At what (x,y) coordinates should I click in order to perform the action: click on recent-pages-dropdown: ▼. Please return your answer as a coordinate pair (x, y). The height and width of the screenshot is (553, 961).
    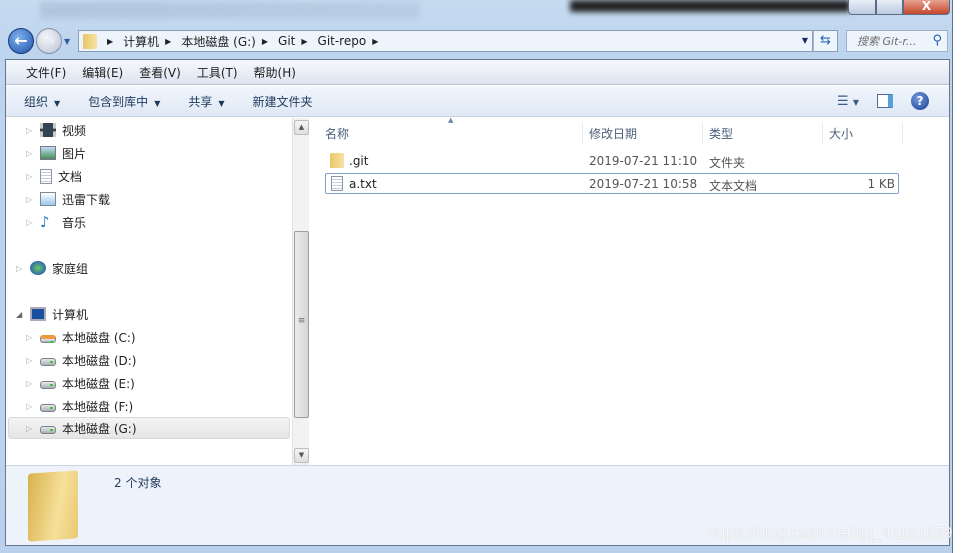
    Looking at the image, I should click on (67, 41).